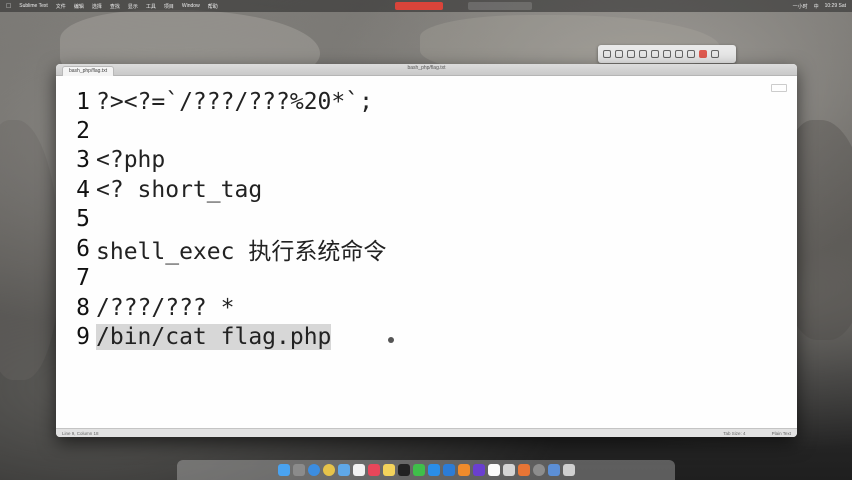 Image resolution: width=852 pixels, height=480 pixels. Describe the element at coordinates (97, 6) in the screenshot. I see `menu-item: 选择` at that location.